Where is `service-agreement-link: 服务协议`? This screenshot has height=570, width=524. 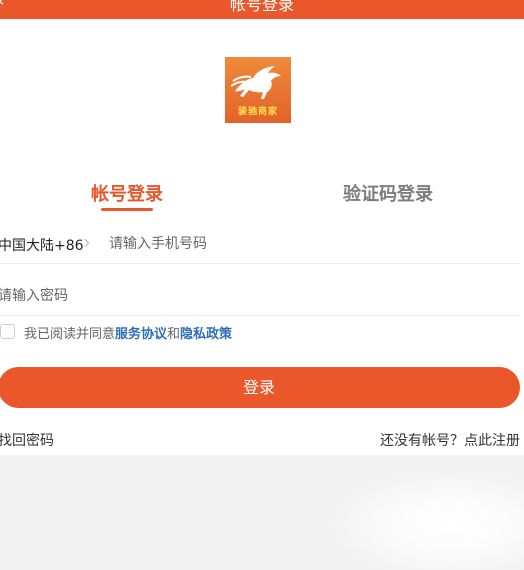 service-agreement-link: 服务协议 is located at coordinates (141, 334).